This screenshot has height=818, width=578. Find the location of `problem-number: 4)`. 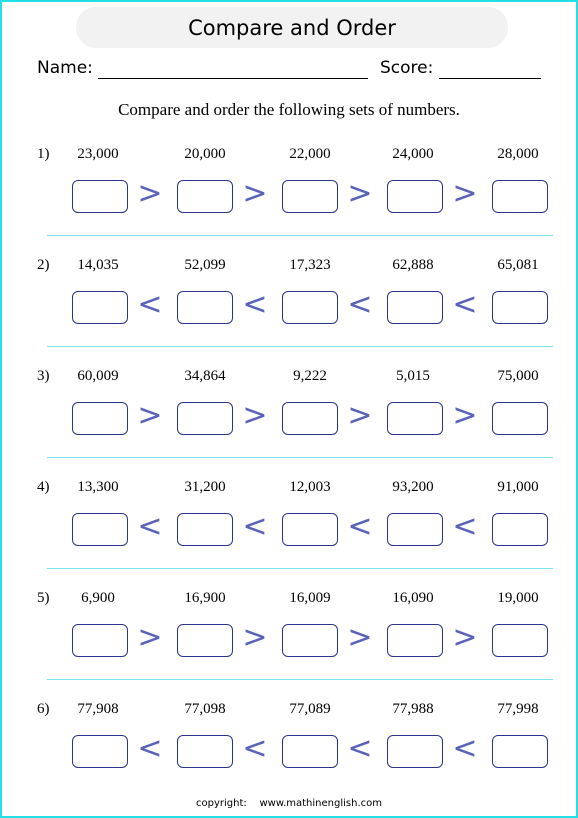

problem-number: 4) is located at coordinates (43, 487).